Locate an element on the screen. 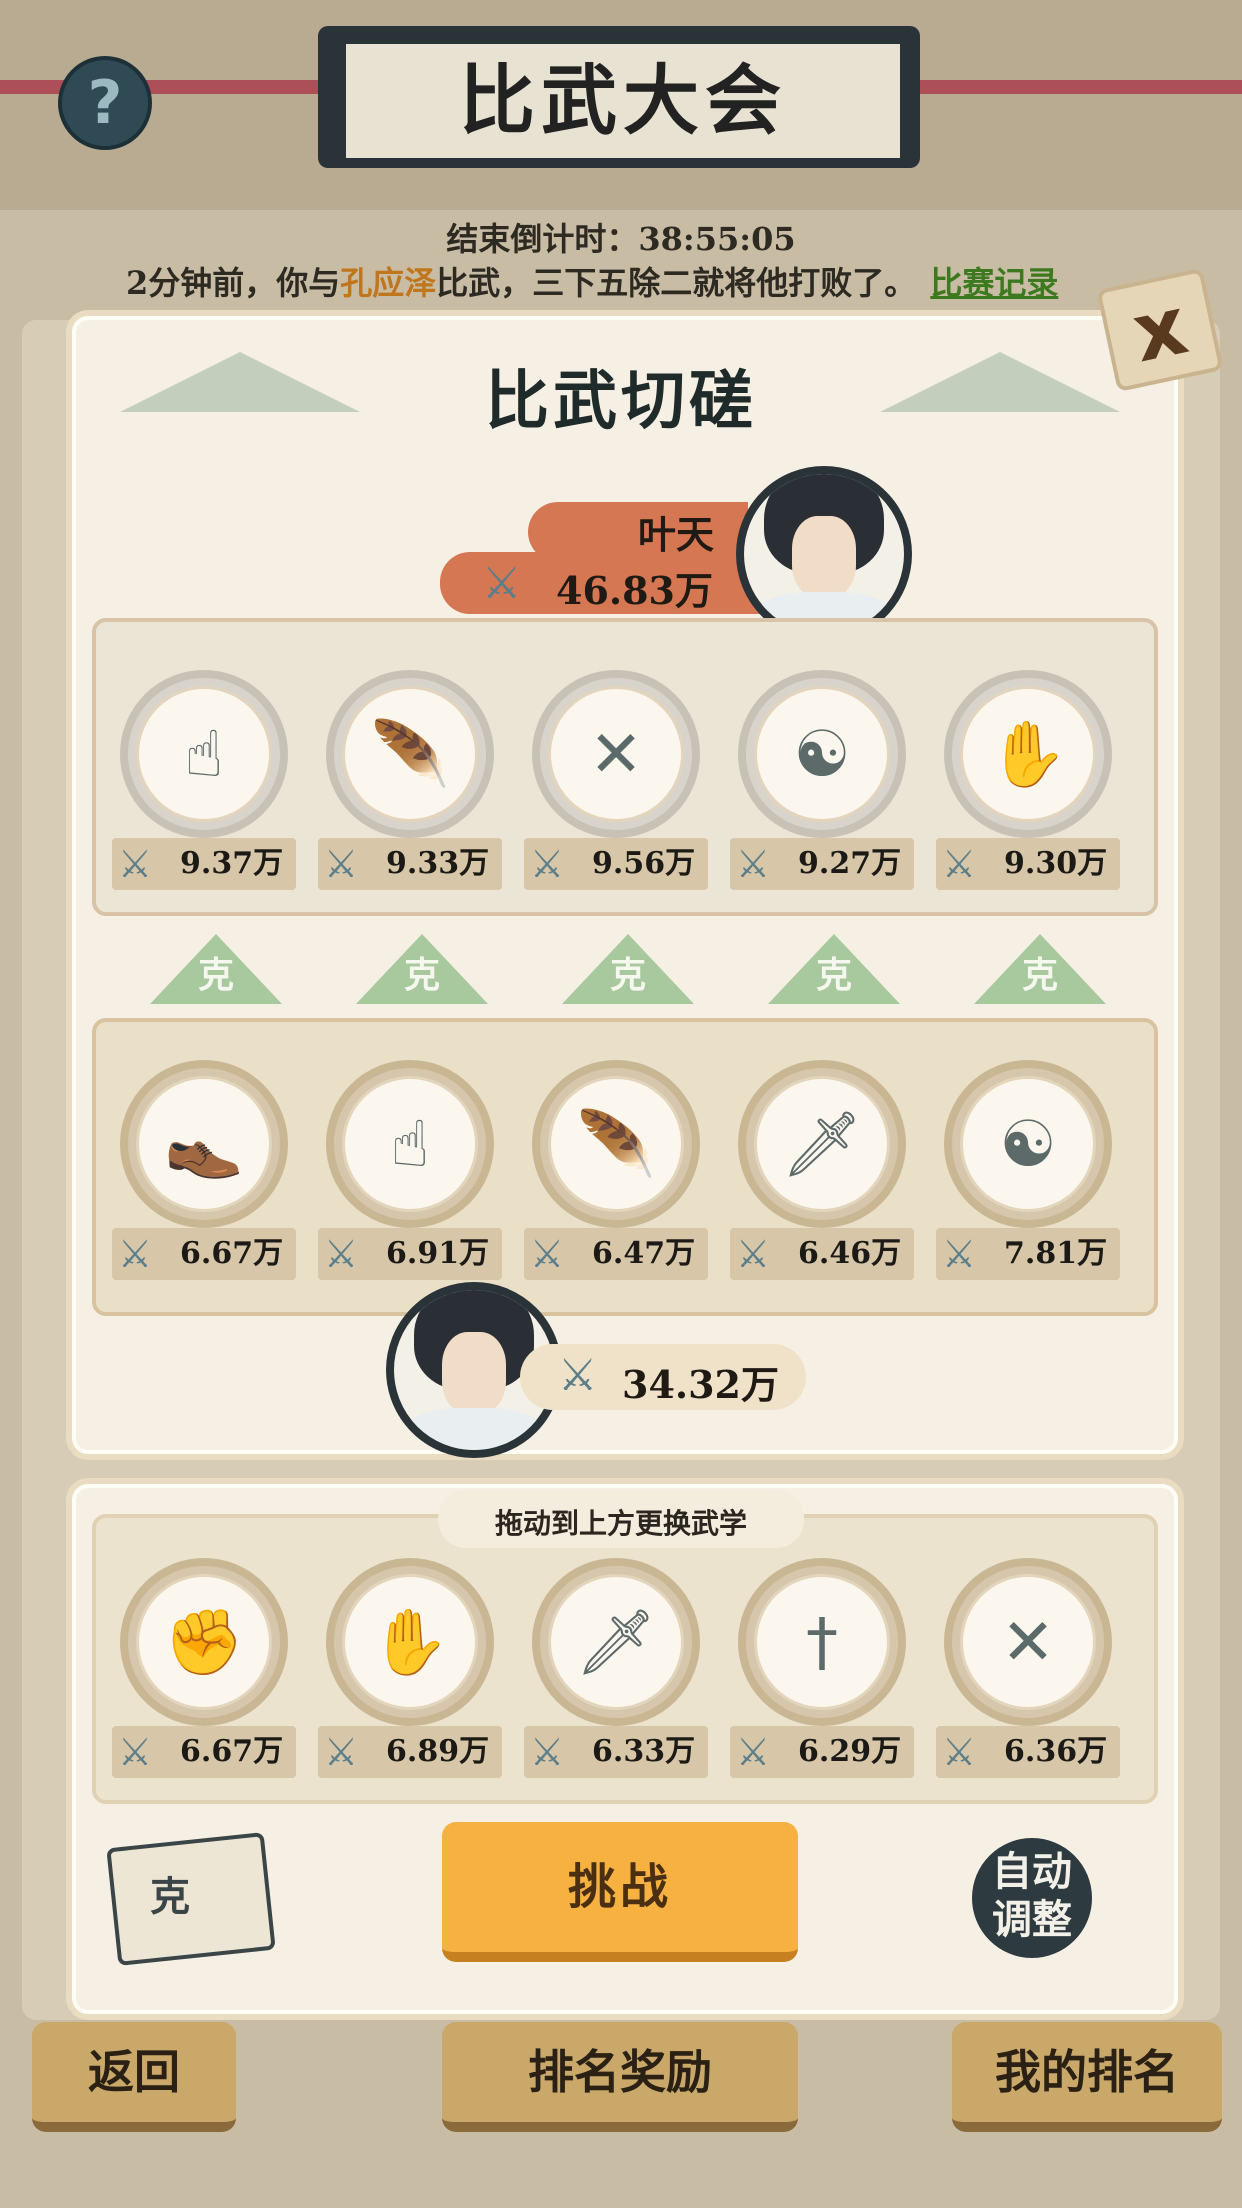  skill-slot: 🪶 ⚔ 6.47万 is located at coordinates (616, 1170).